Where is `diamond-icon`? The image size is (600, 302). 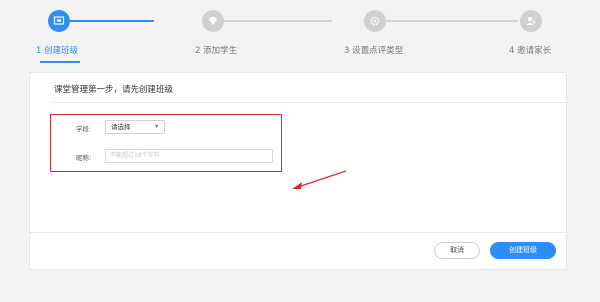 diamond-icon is located at coordinates (213, 21).